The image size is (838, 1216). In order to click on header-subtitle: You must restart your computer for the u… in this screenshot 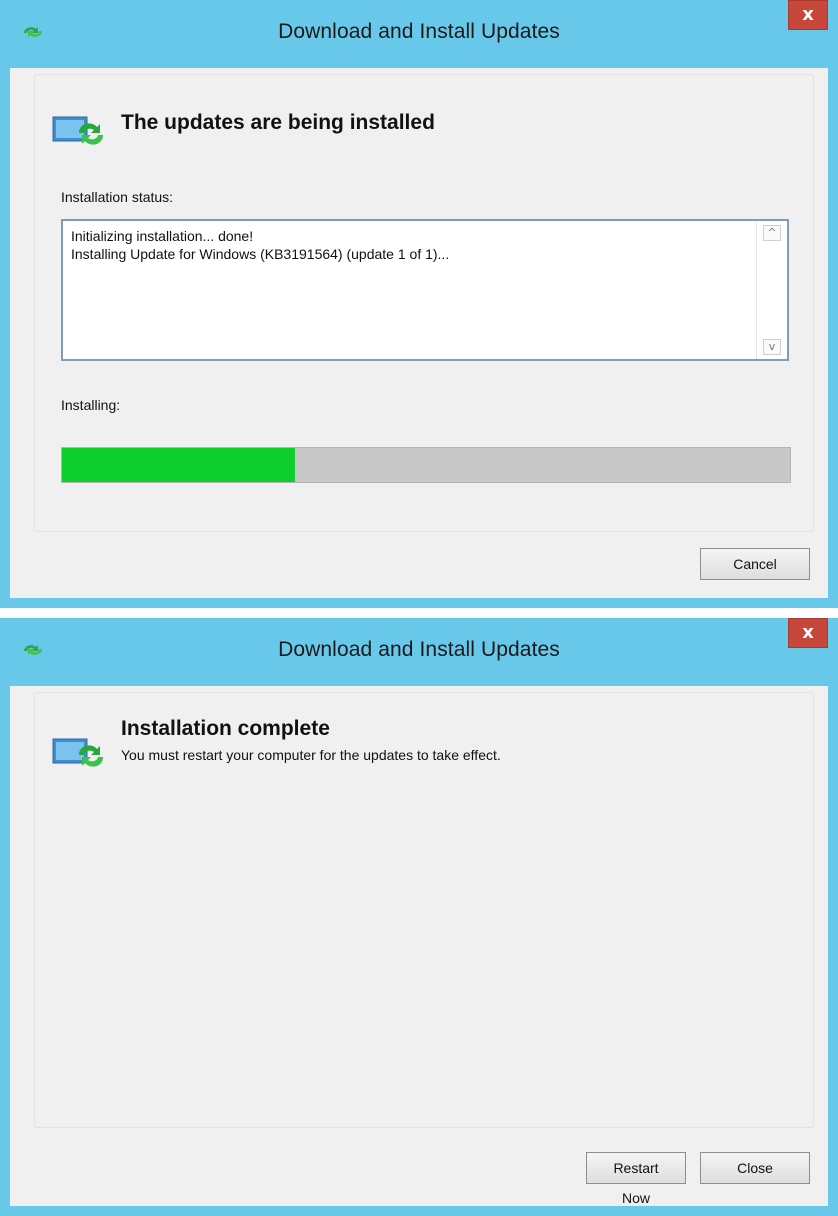, I will do `click(311, 755)`.